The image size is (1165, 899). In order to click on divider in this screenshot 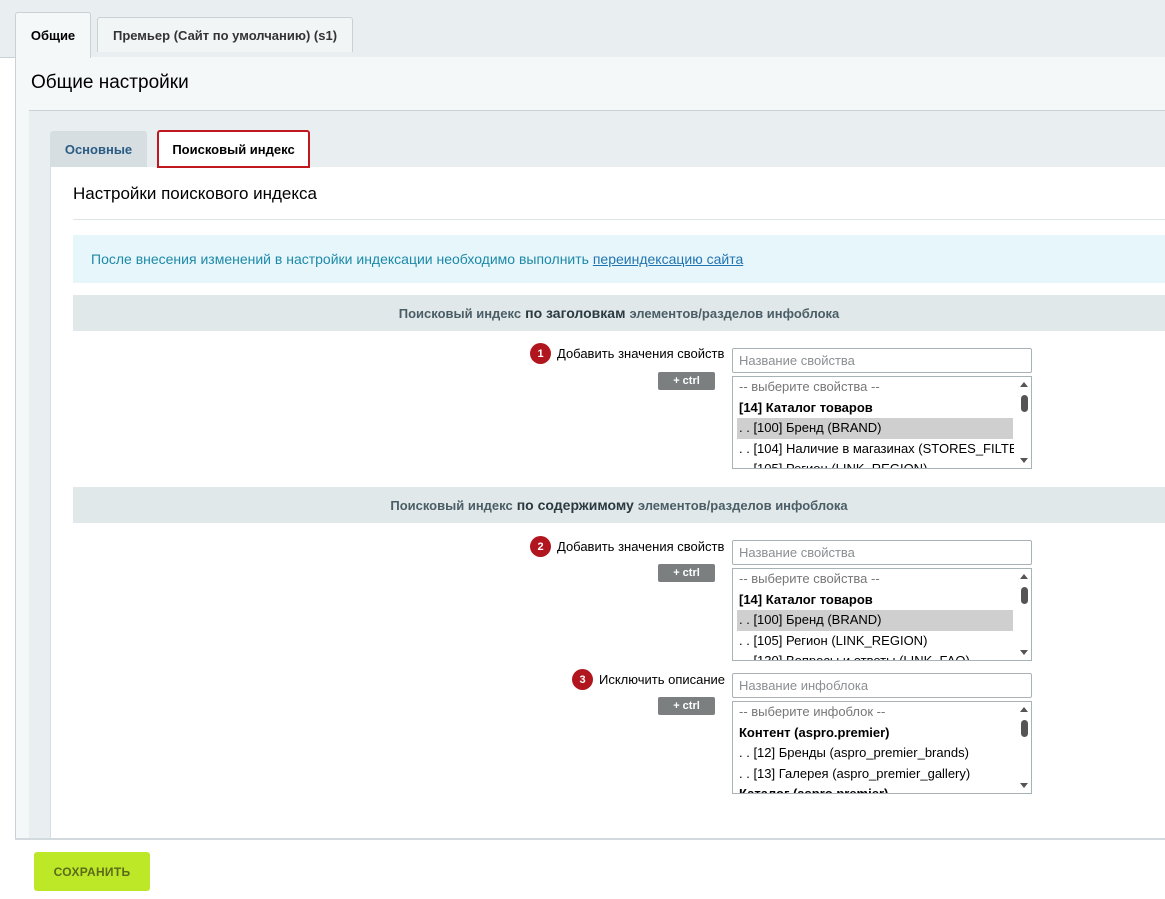, I will do `click(619, 219)`.